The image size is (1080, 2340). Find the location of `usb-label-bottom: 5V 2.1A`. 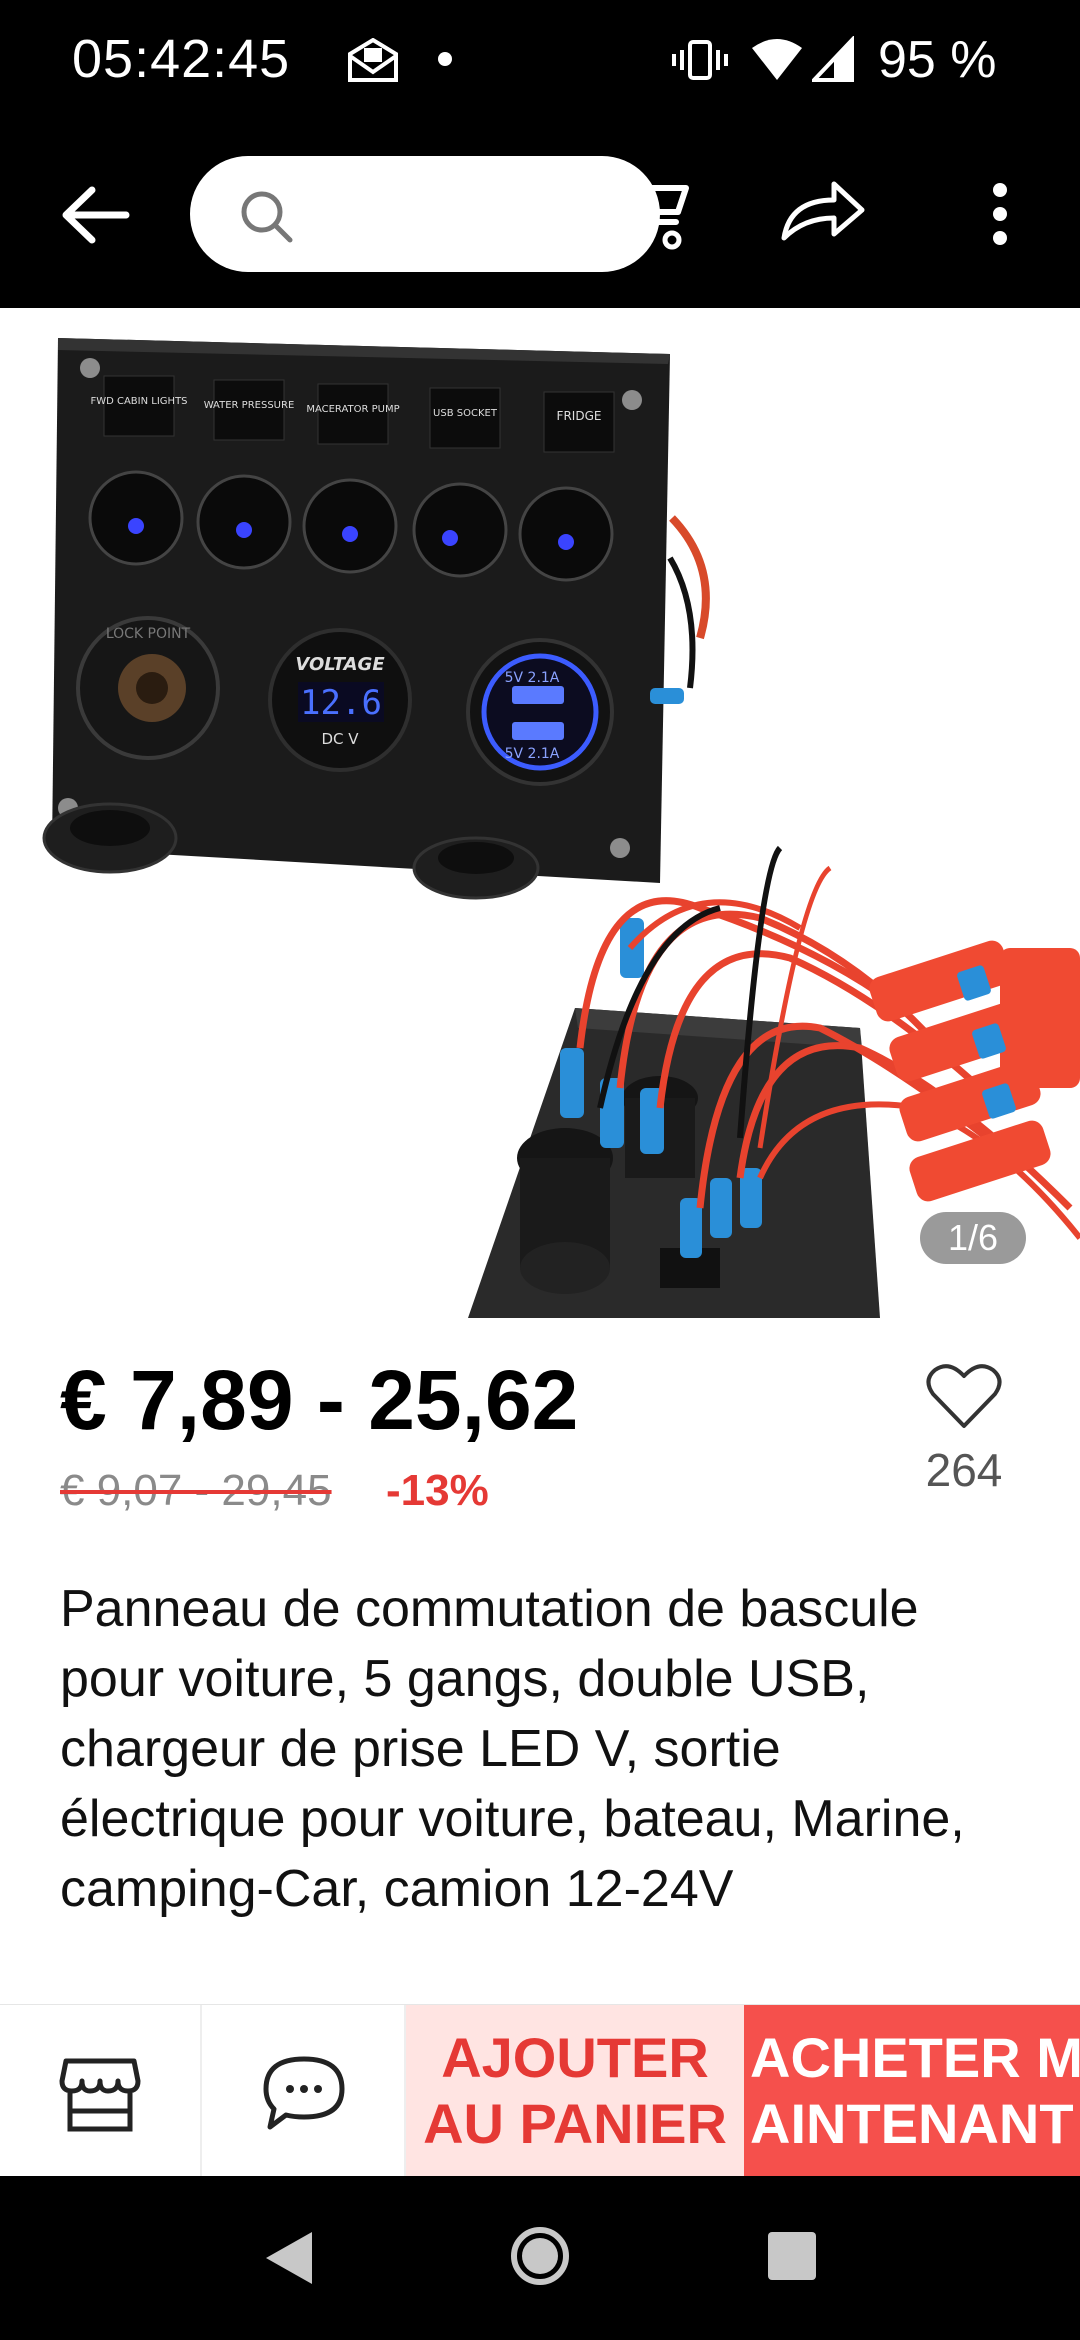

usb-label-bottom: 5V 2.1A is located at coordinates (532, 754).